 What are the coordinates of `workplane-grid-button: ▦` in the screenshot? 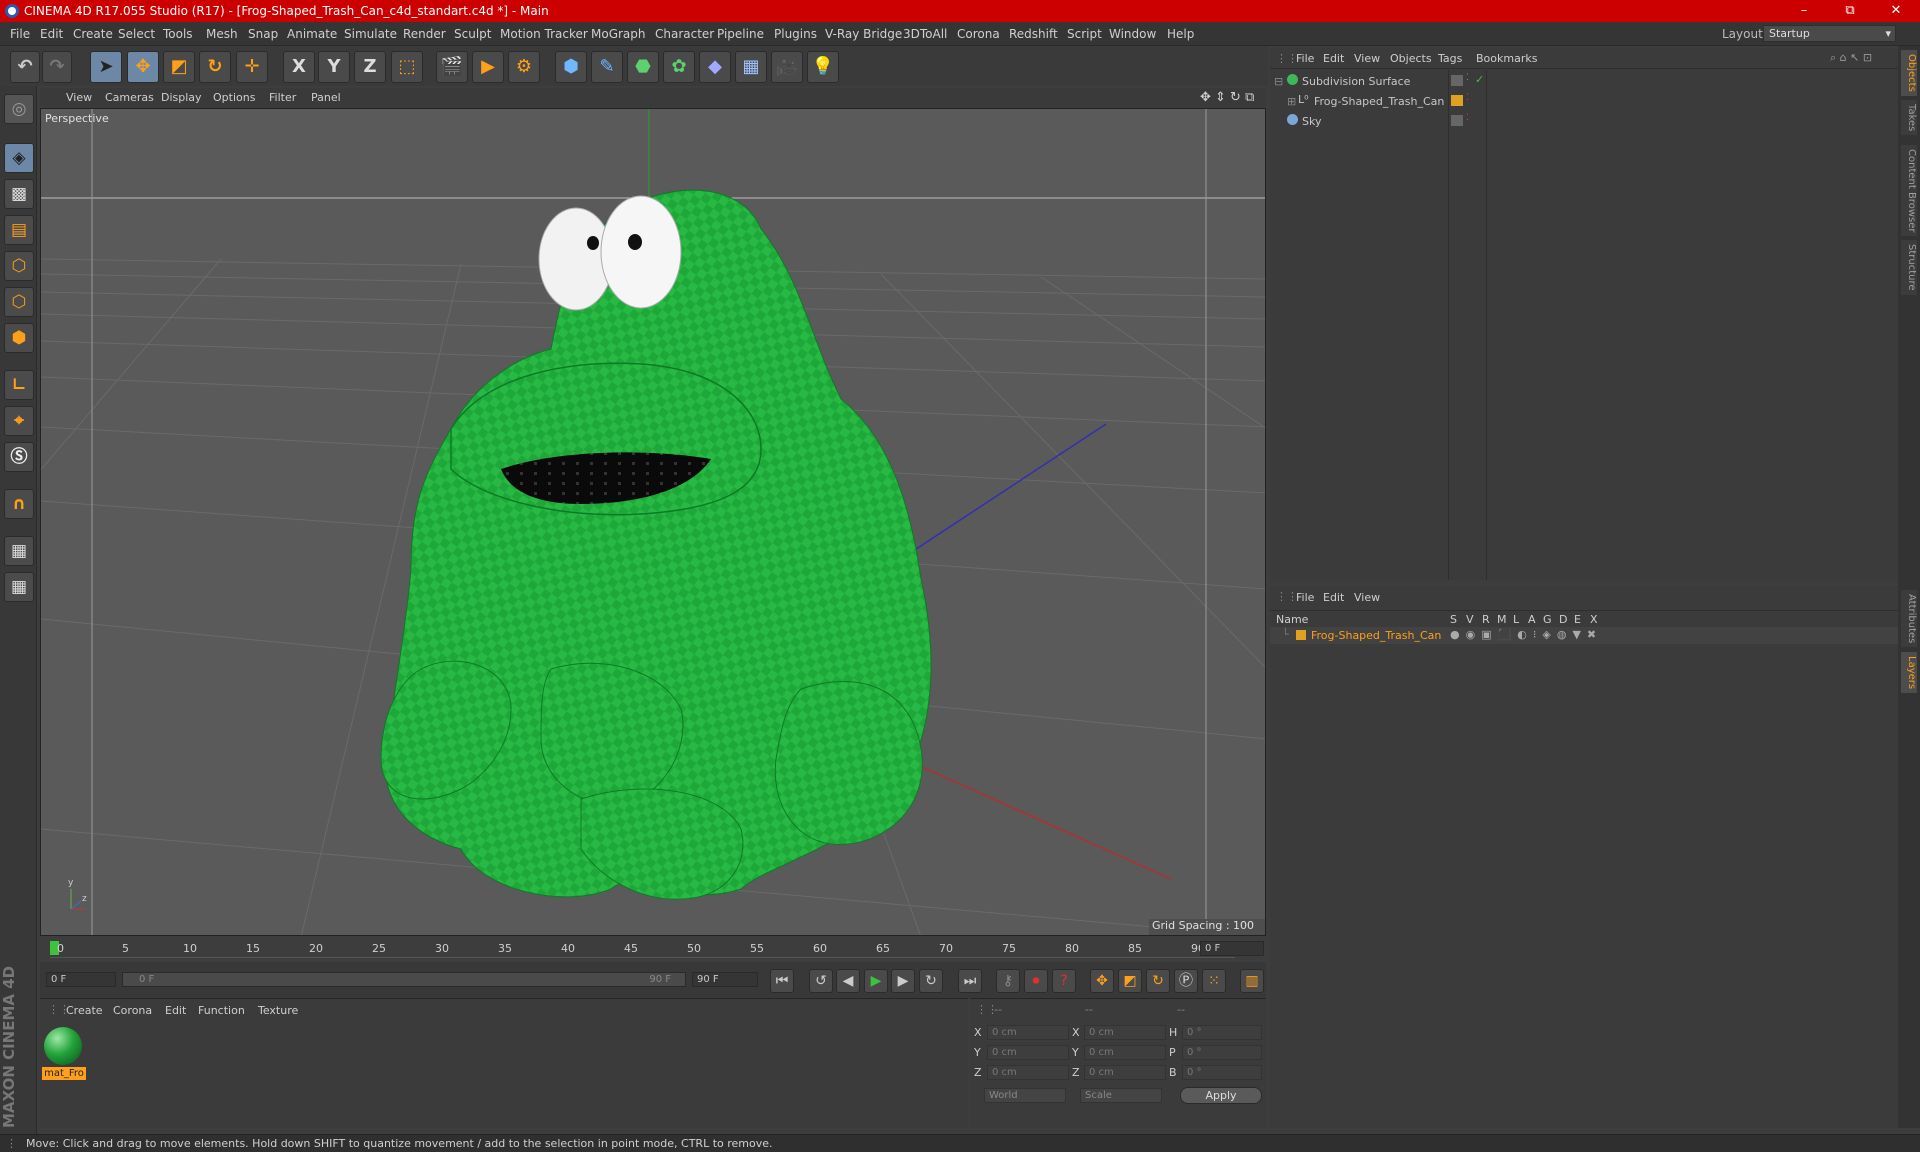 It's located at (19, 587).